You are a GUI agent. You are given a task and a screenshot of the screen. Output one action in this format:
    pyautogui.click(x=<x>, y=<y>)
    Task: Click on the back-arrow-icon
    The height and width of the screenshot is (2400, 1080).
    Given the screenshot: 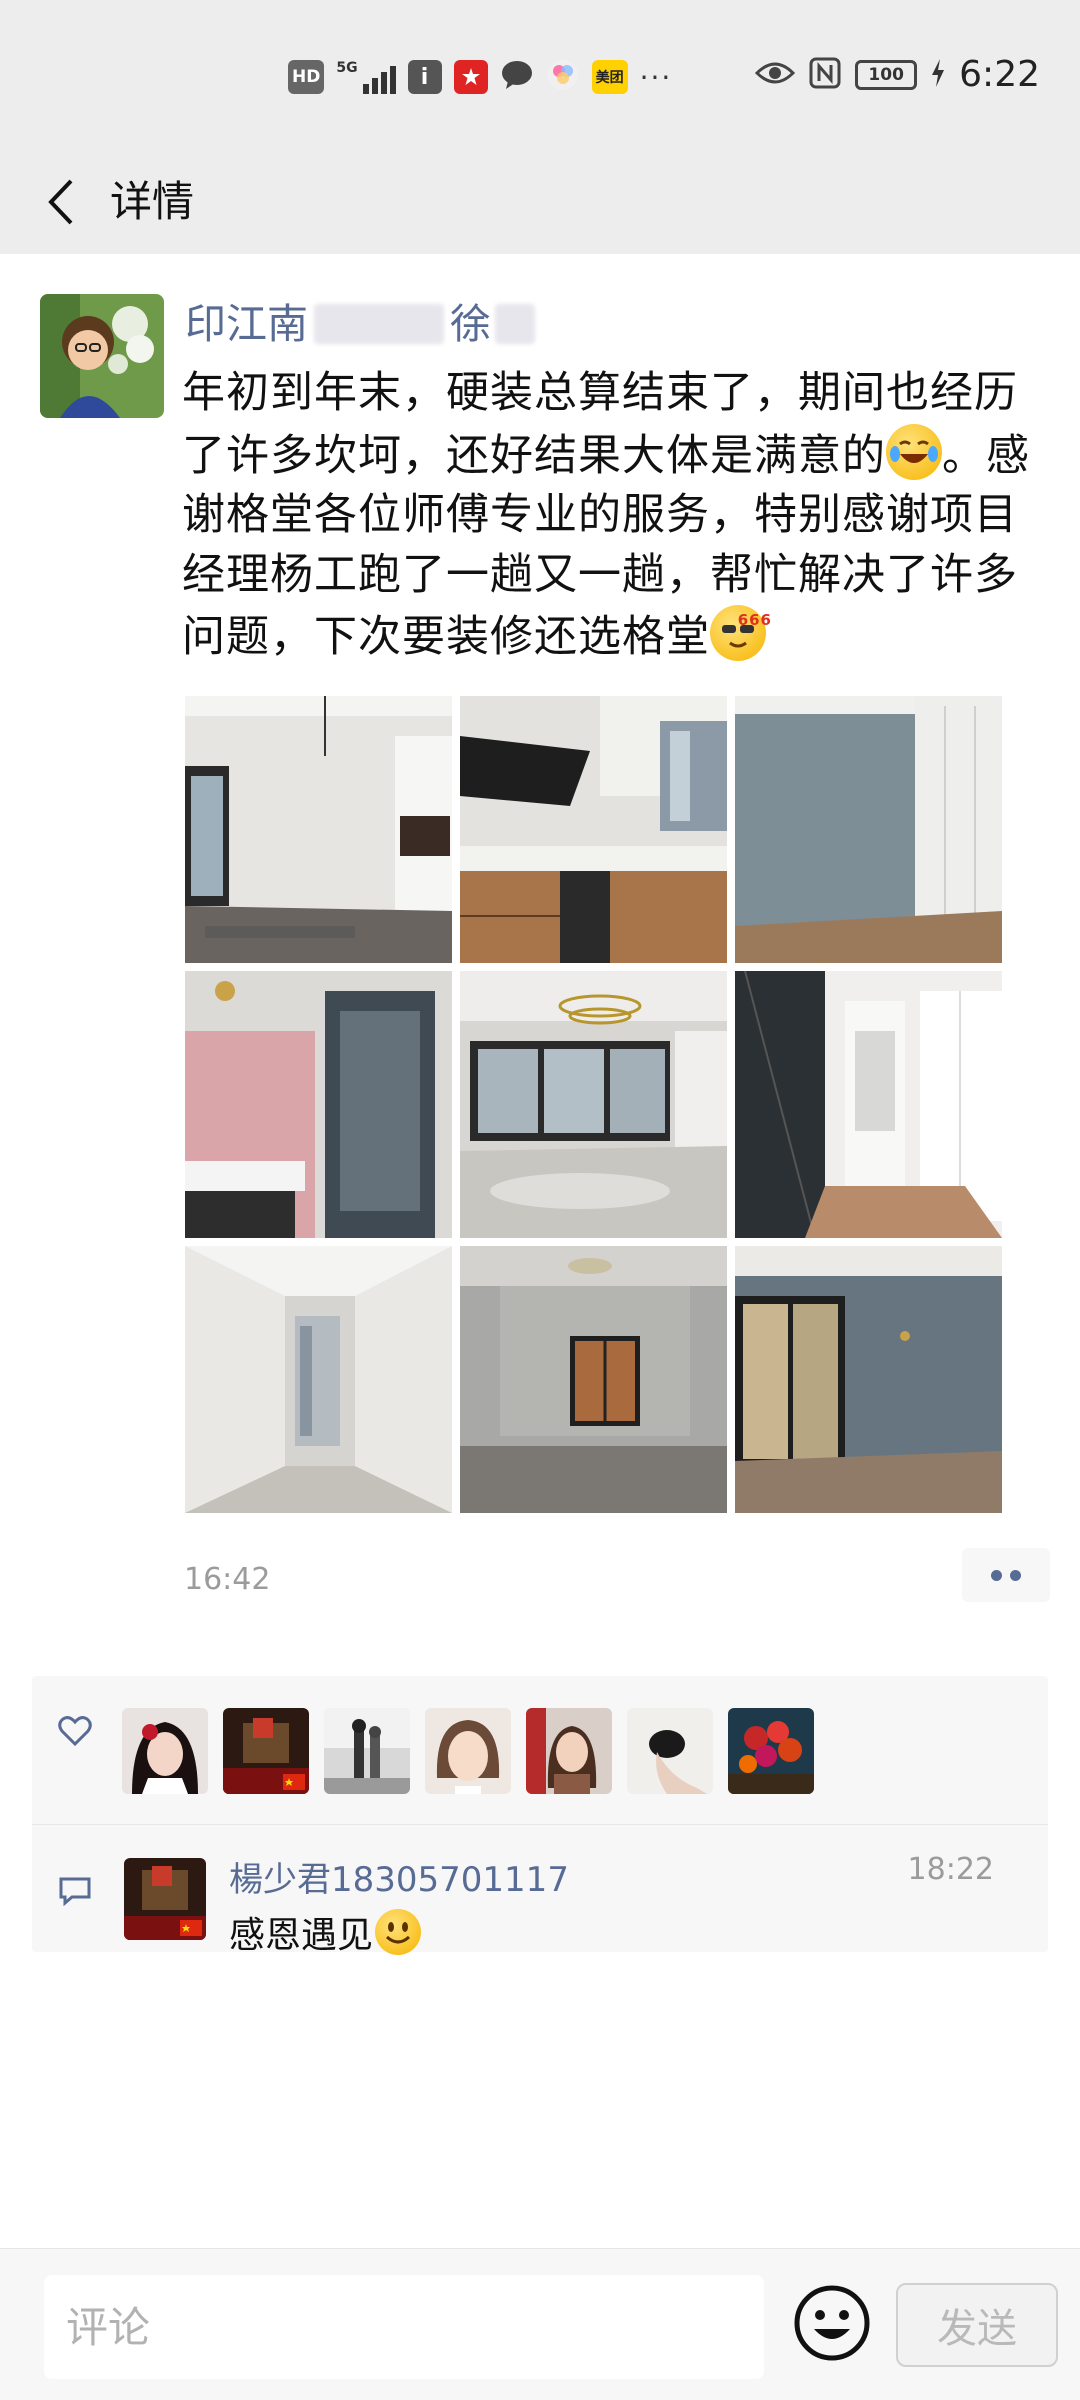 What is the action you would take?
    pyautogui.click(x=60, y=202)
    